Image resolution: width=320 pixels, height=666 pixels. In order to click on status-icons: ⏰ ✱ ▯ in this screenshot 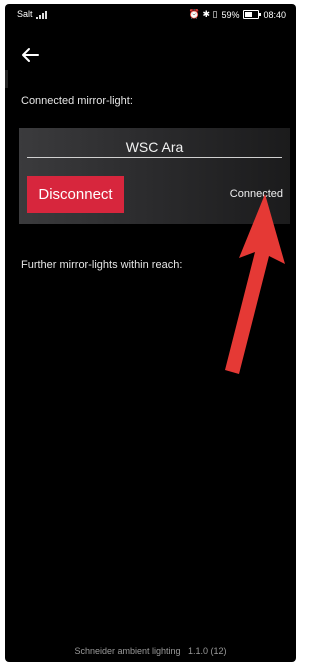, I will do `click(203, 14)`.